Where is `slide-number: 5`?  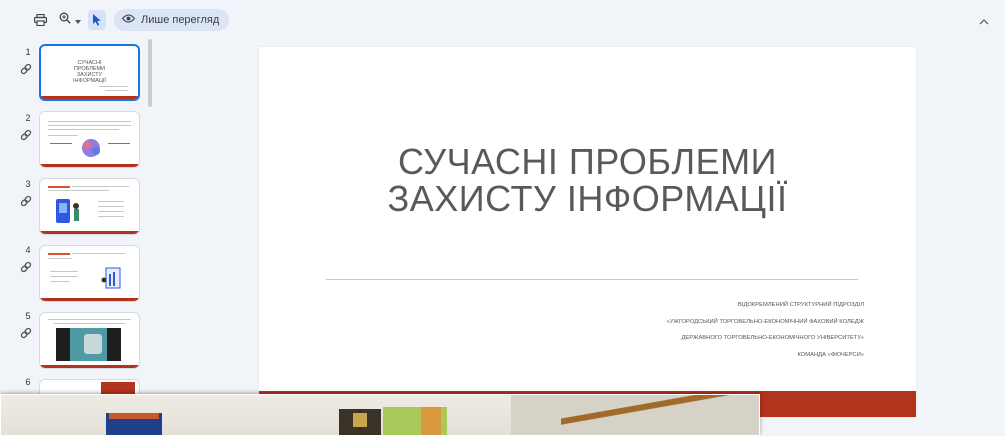
slide-number: 5 is located at coordinates (28, 316).